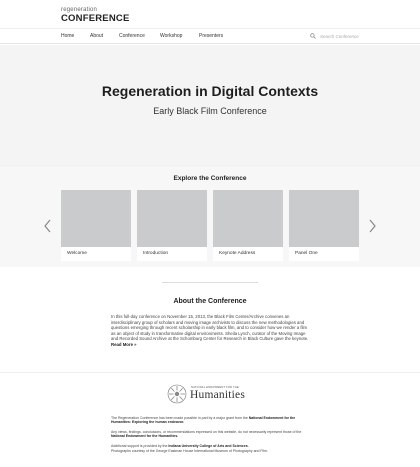 The width and height of the screenshot is (420, 467). Describe the element at coordinates (145, 436) in the screenshot. I see `footer-disclaimer-bold: National Endowment for the Humanities.` at that location.